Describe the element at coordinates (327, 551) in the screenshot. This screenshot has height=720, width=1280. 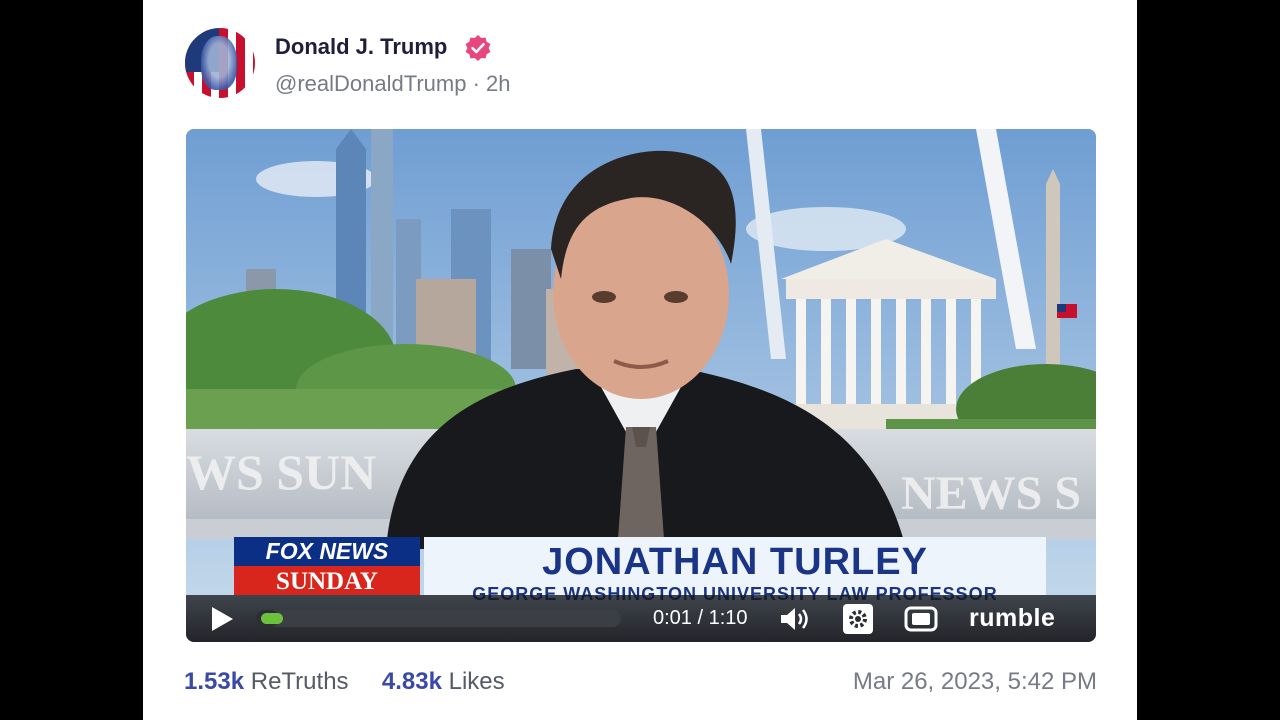
I see `chyron-network: FOX NEWS` at that location.